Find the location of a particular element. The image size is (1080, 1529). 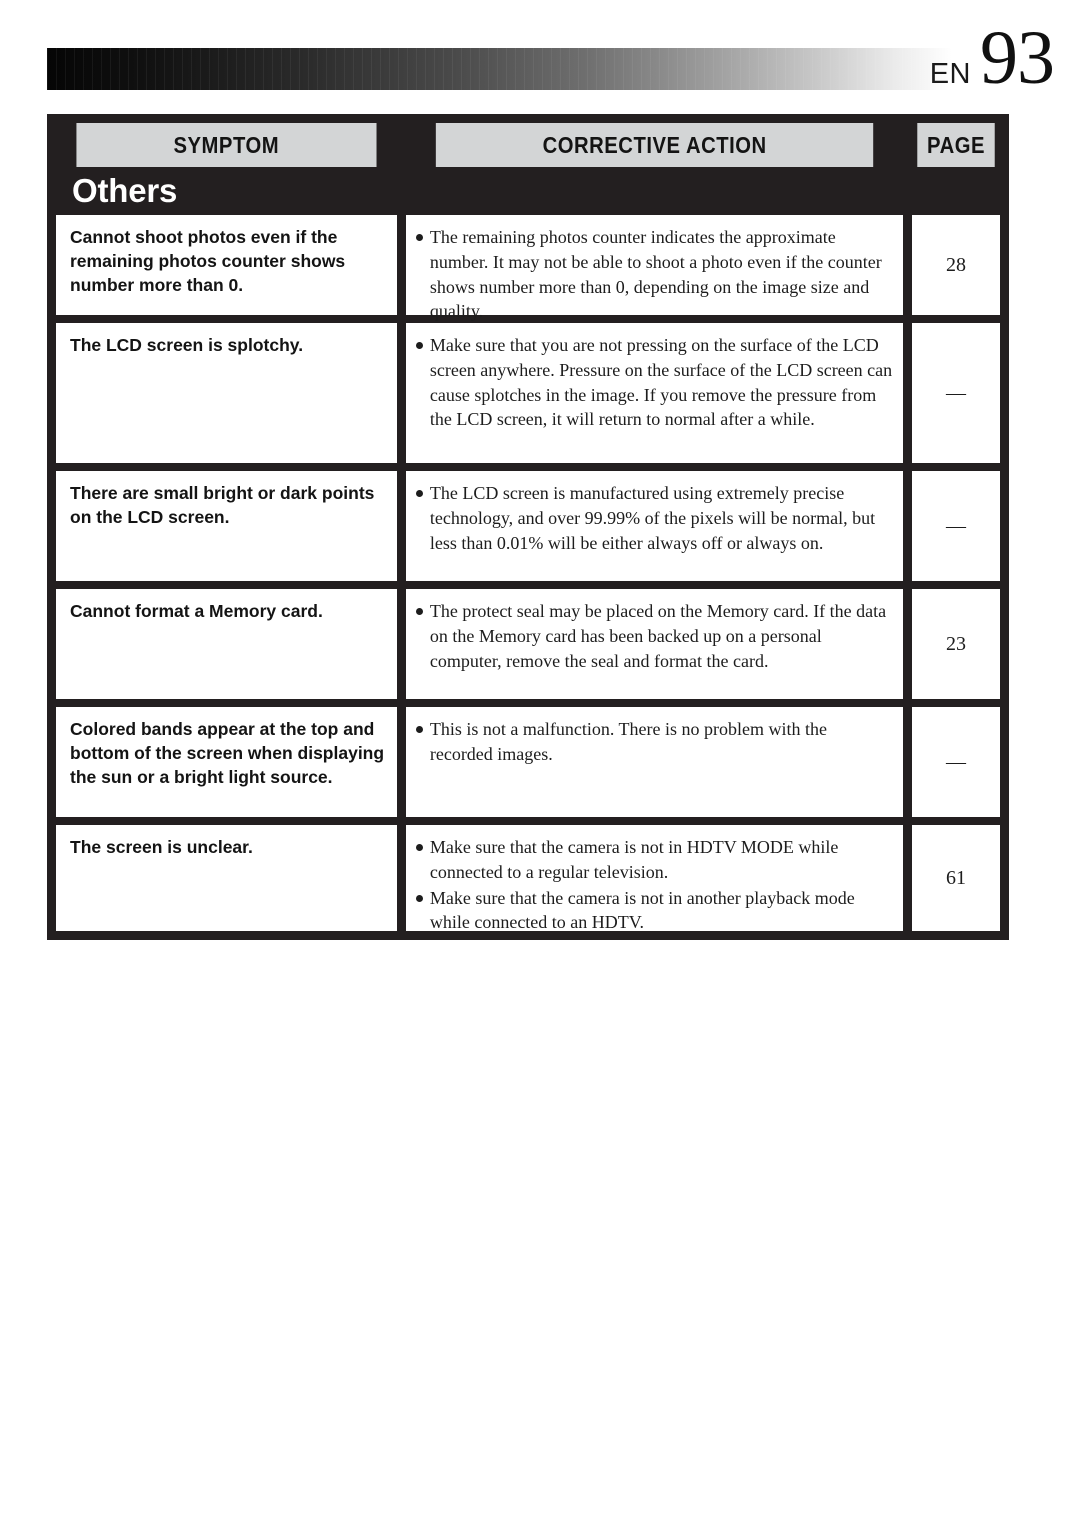

page-header: EN 93 is located at coordinates (540, 55).